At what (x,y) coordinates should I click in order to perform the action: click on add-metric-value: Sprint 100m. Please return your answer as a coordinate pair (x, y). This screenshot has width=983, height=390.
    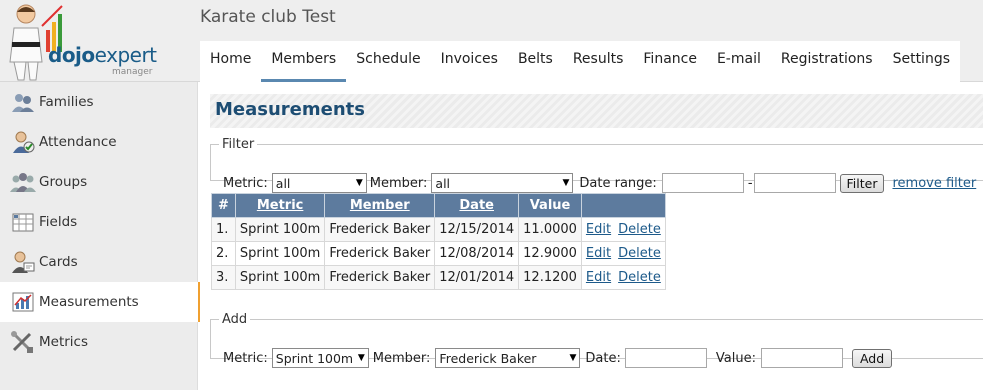
    Looking at the image, I should click on (314, 358).